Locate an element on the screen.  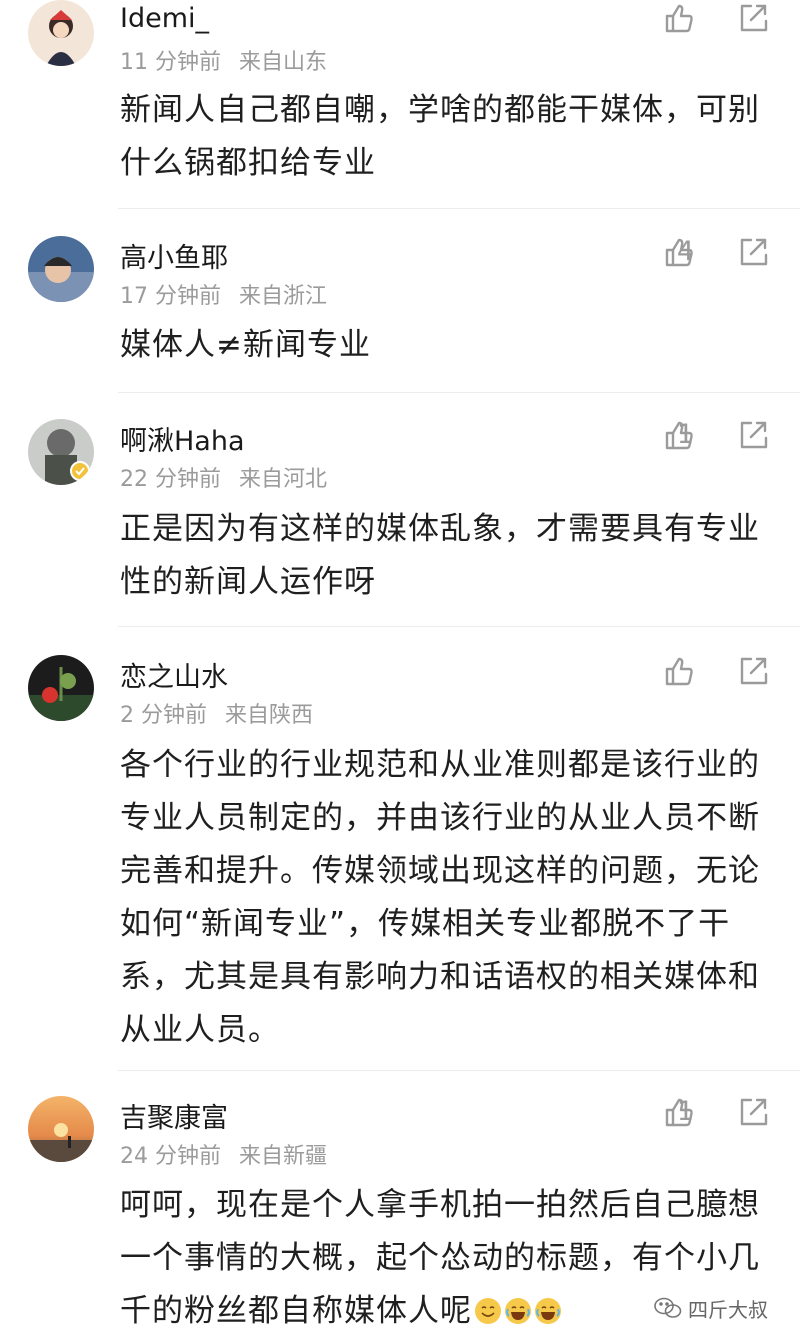
username: 高小鱼耶 is located at coordinates (174, 255).